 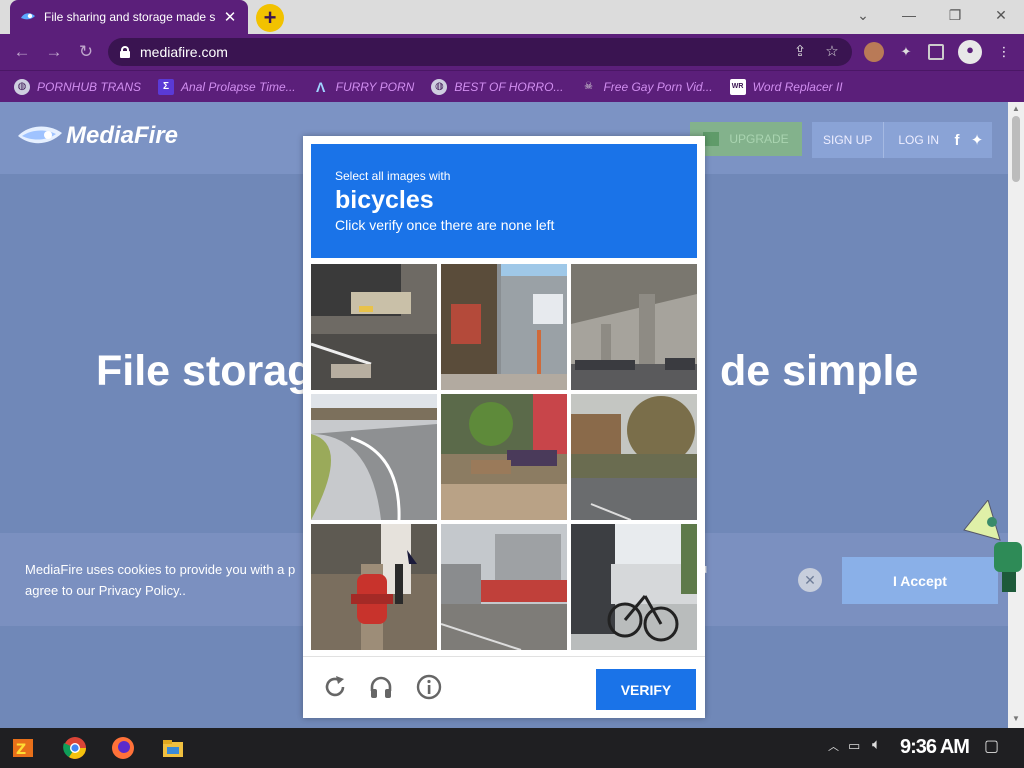 What do you see at coordinates (915, 140) in the screenshot?
I see `login-link: LOG IN` at bounding box center [915, 140].